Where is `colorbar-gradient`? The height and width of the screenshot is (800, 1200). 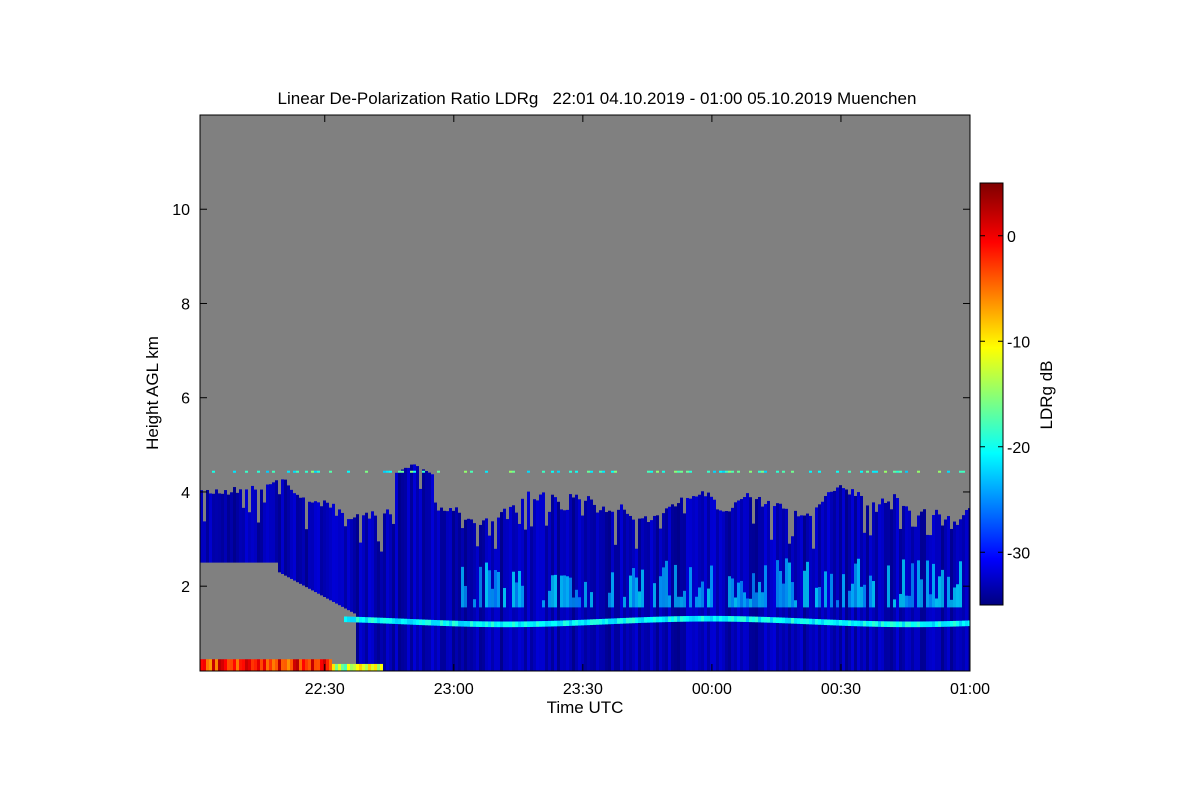 colorbar-gradient is located at coordinates (991, 394).